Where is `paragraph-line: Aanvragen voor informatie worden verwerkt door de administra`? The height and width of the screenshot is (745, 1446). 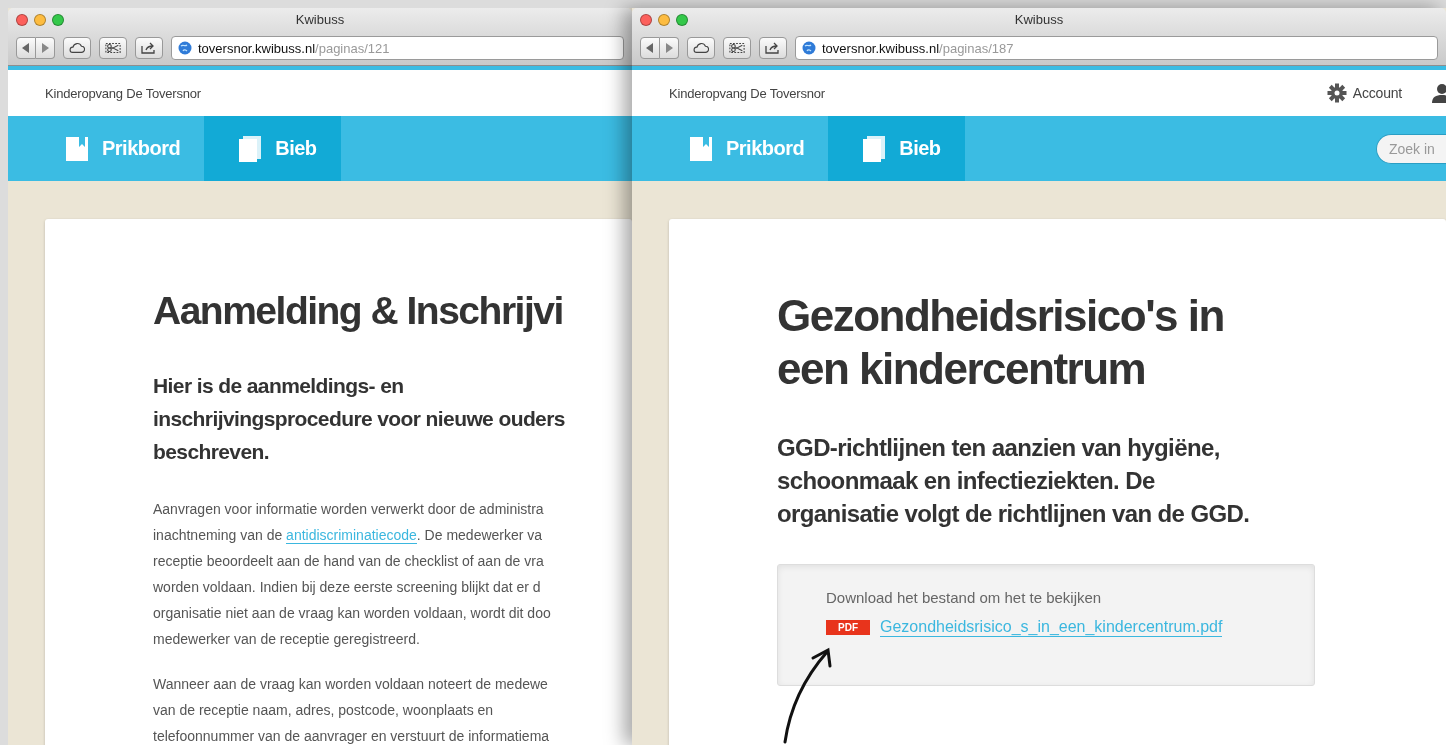
paragraph-line: Aanvragen voor informatie worden verwerkt door de administra is located at coordinates (348, 509).